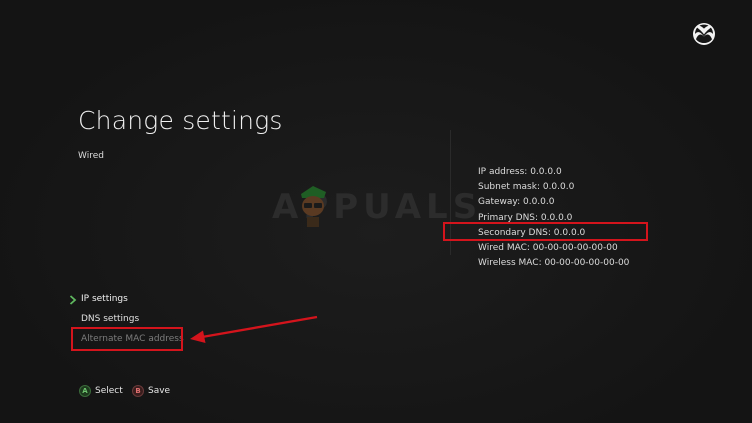  Describe the element at coordinates (180, 120) in the screenshot. I see `page-title: Change settings` at that location.